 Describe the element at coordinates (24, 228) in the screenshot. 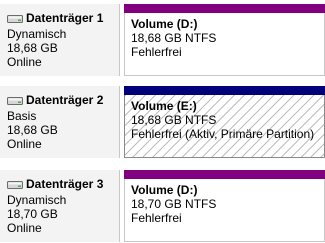

I see `disk-status-3: Online` at that location.